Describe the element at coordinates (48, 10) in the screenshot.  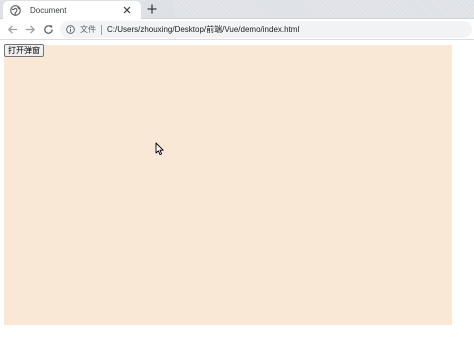
I see `tab-title: Document` at that location.